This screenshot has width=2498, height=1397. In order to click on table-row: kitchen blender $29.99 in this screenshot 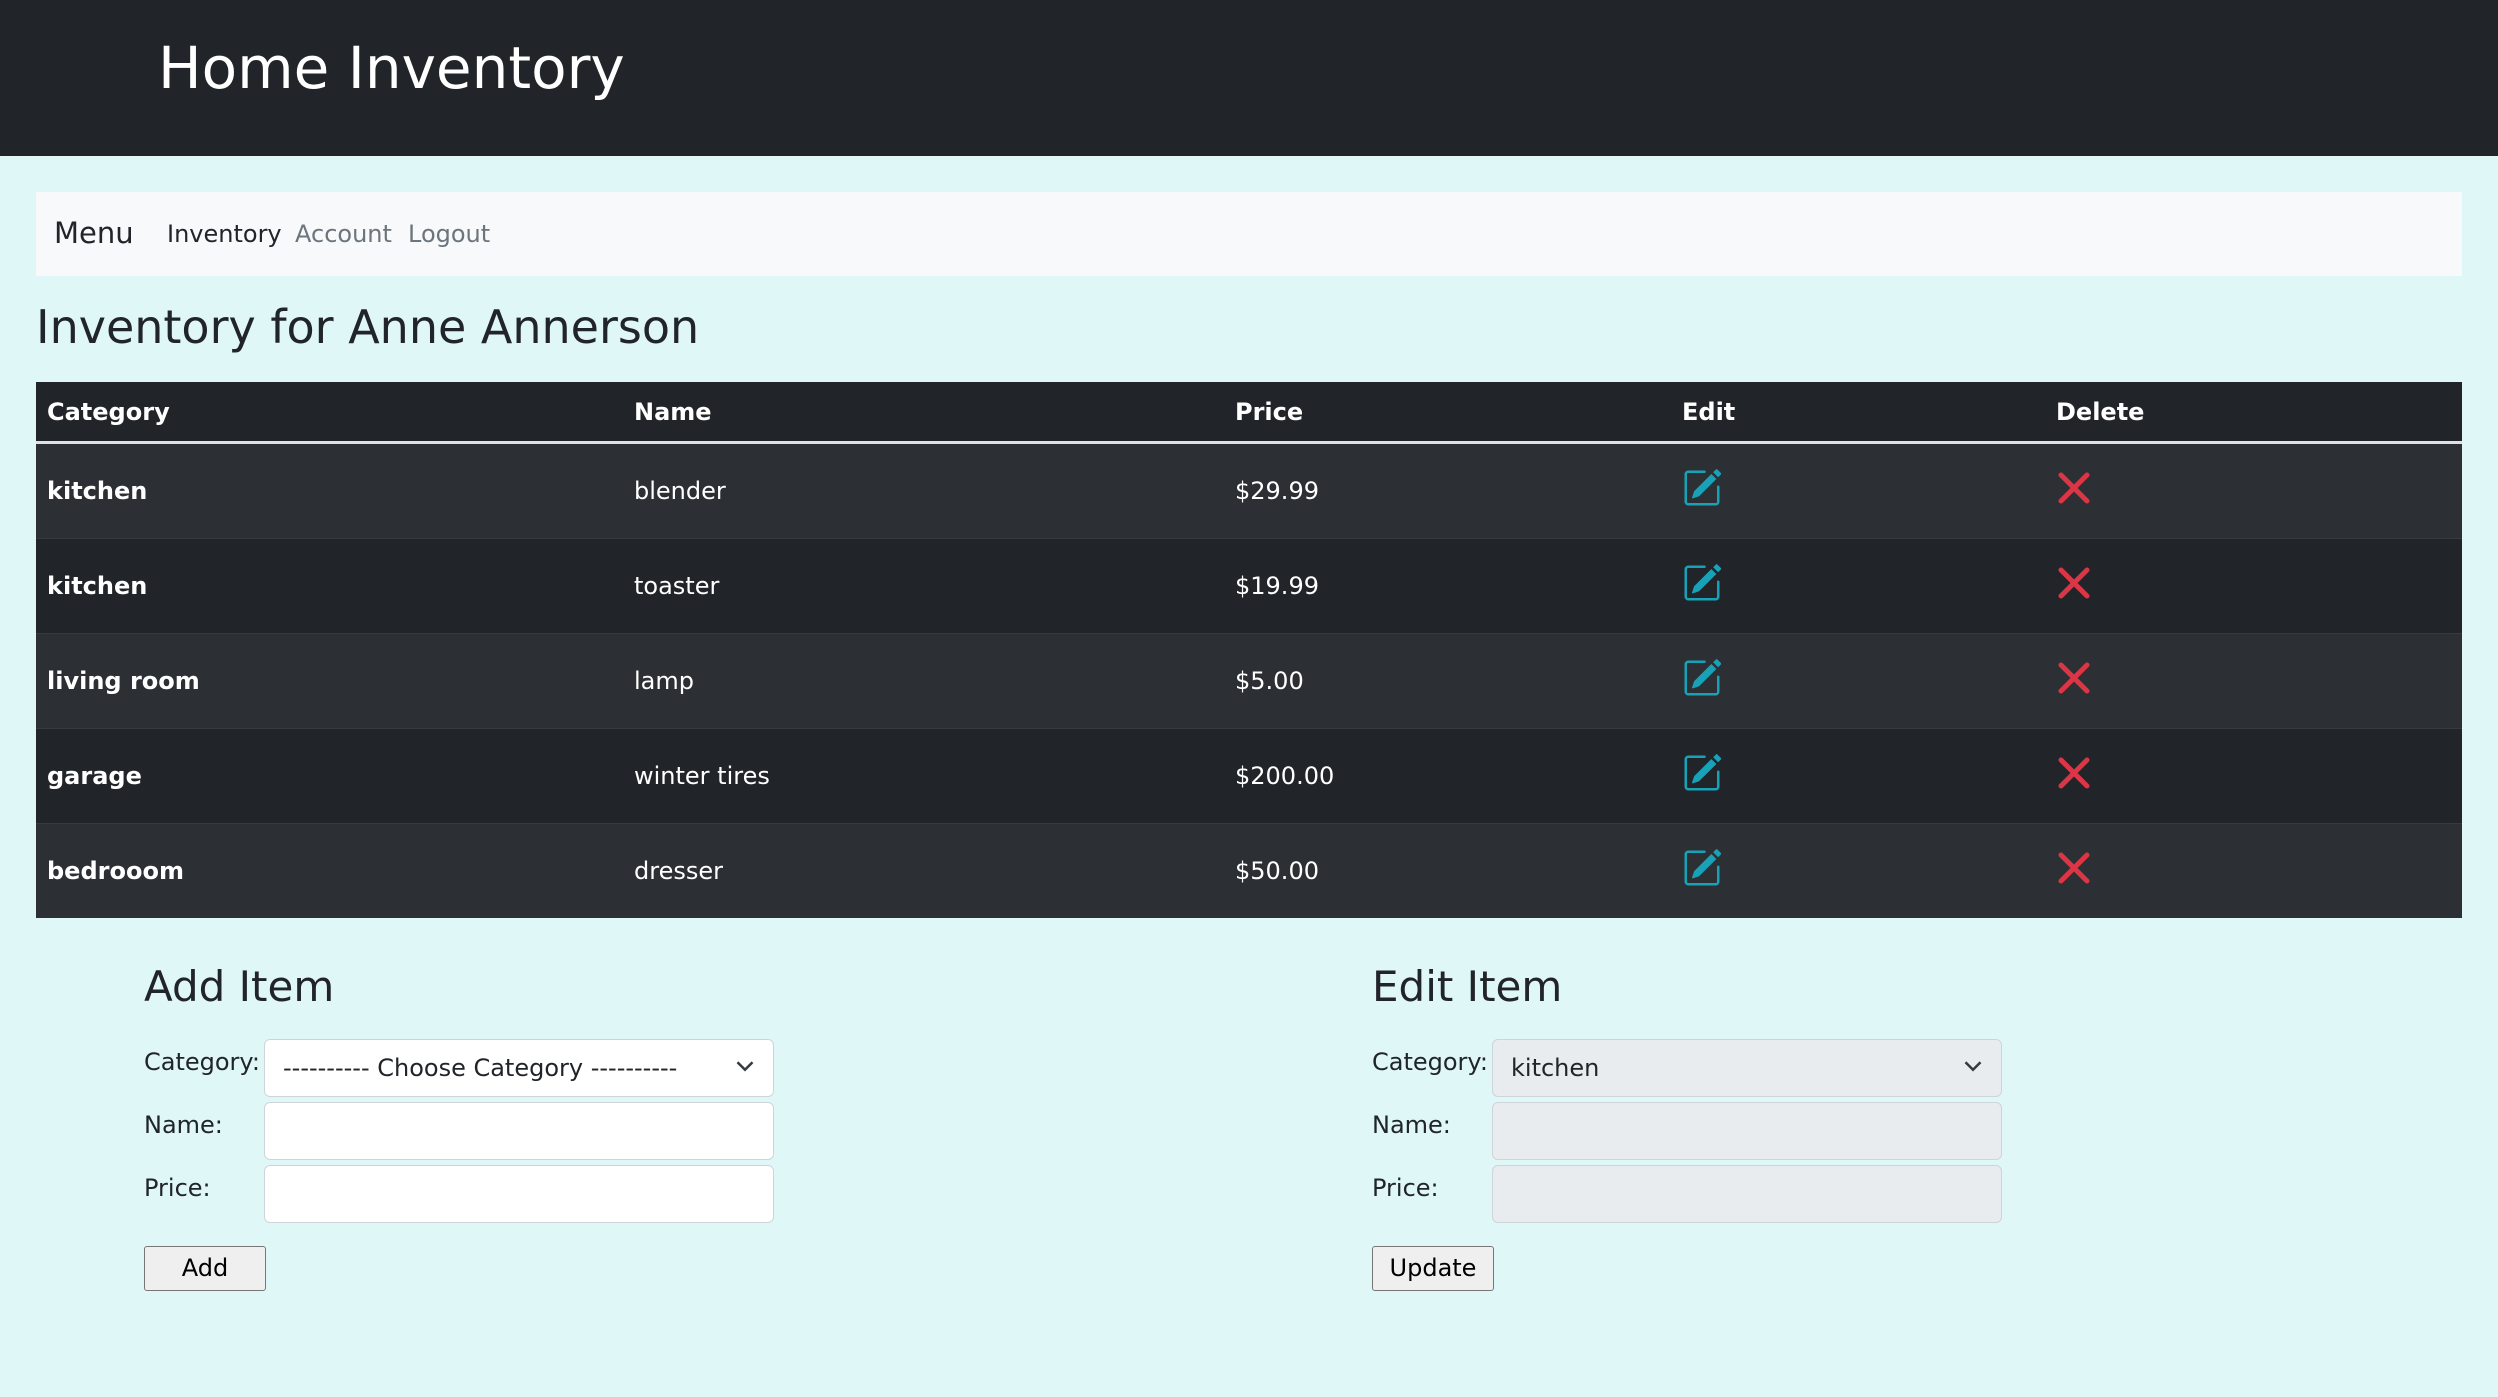, I will do `click(1249, 490)`.